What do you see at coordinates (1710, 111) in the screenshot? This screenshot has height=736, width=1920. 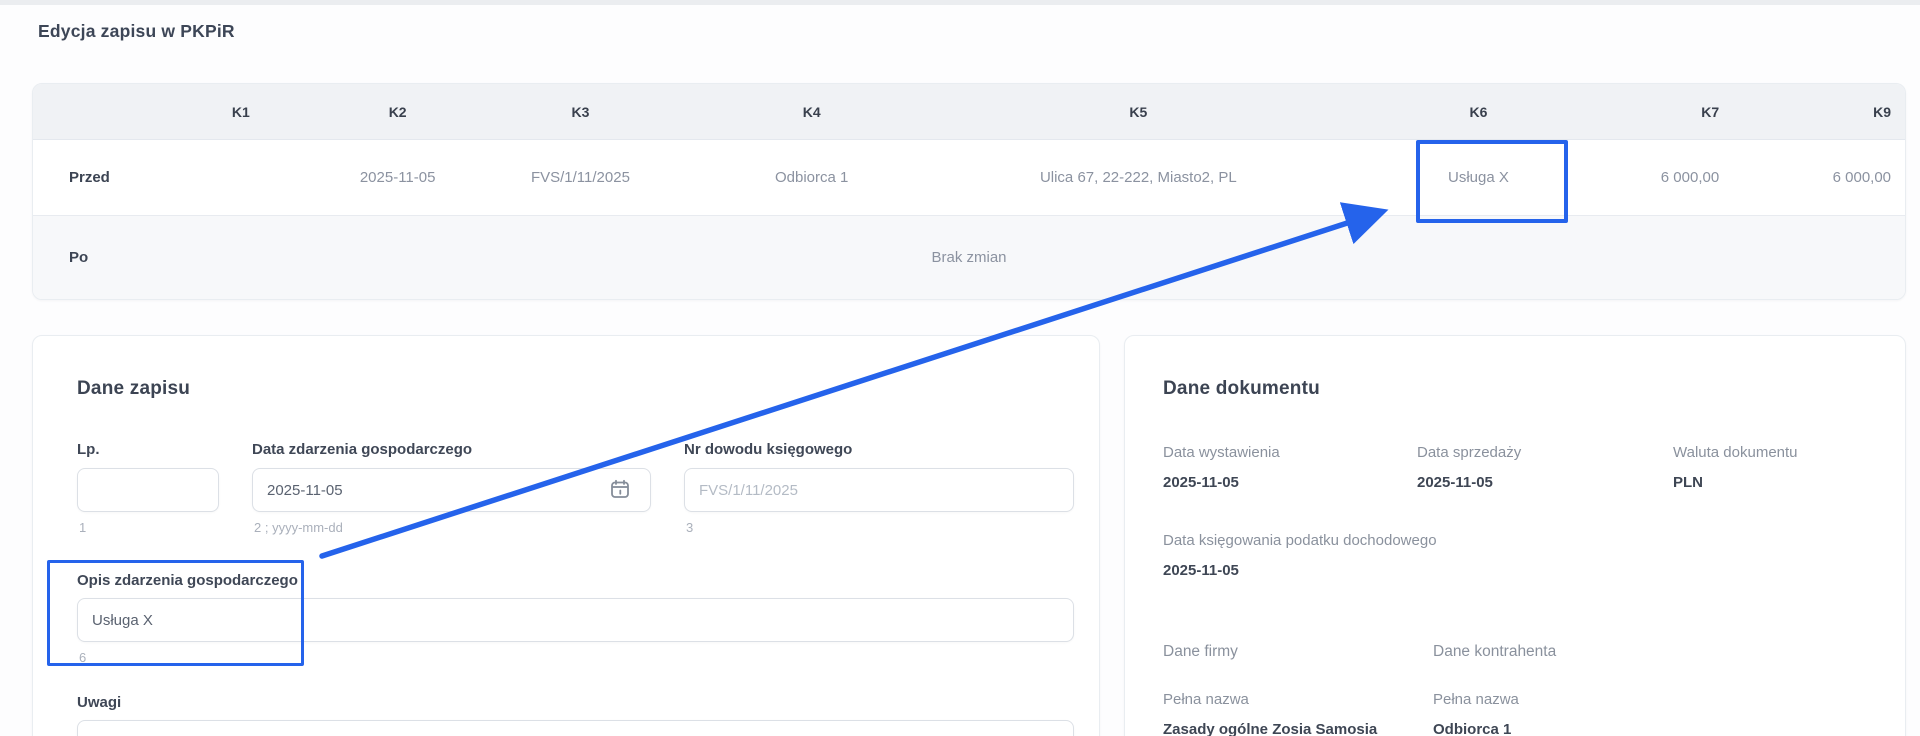 I see `column-header-k7: K7` at bounding box center [1710, 111].